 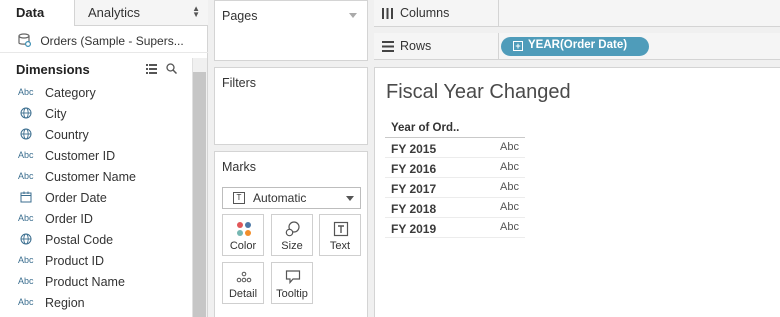 I want to click on table-row: FY 2018 Abc, so click(x=455, y=208).